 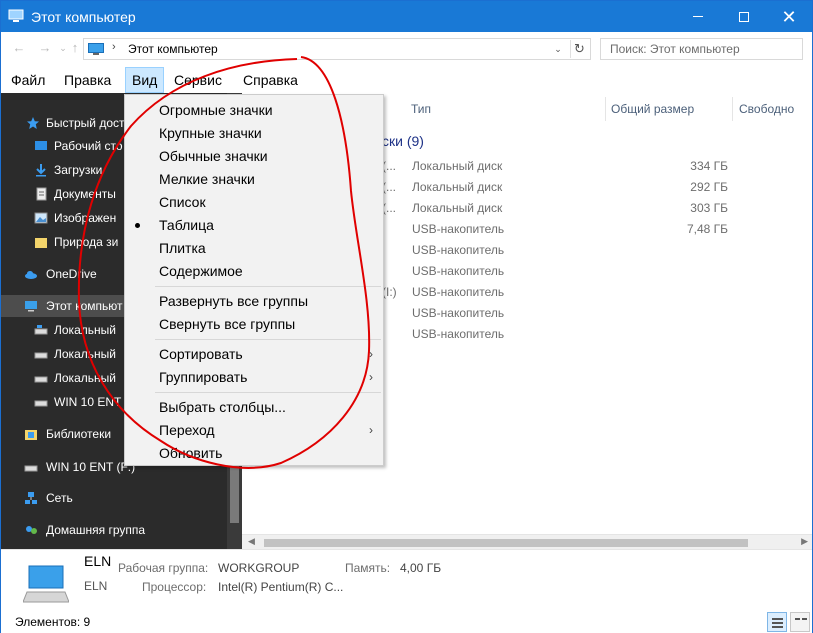 What do you see at coordinates (592, 166) in the screenshot?
I see `table-row: (... Локальный диск 334 ГБ` at bounding box center [592, 166].